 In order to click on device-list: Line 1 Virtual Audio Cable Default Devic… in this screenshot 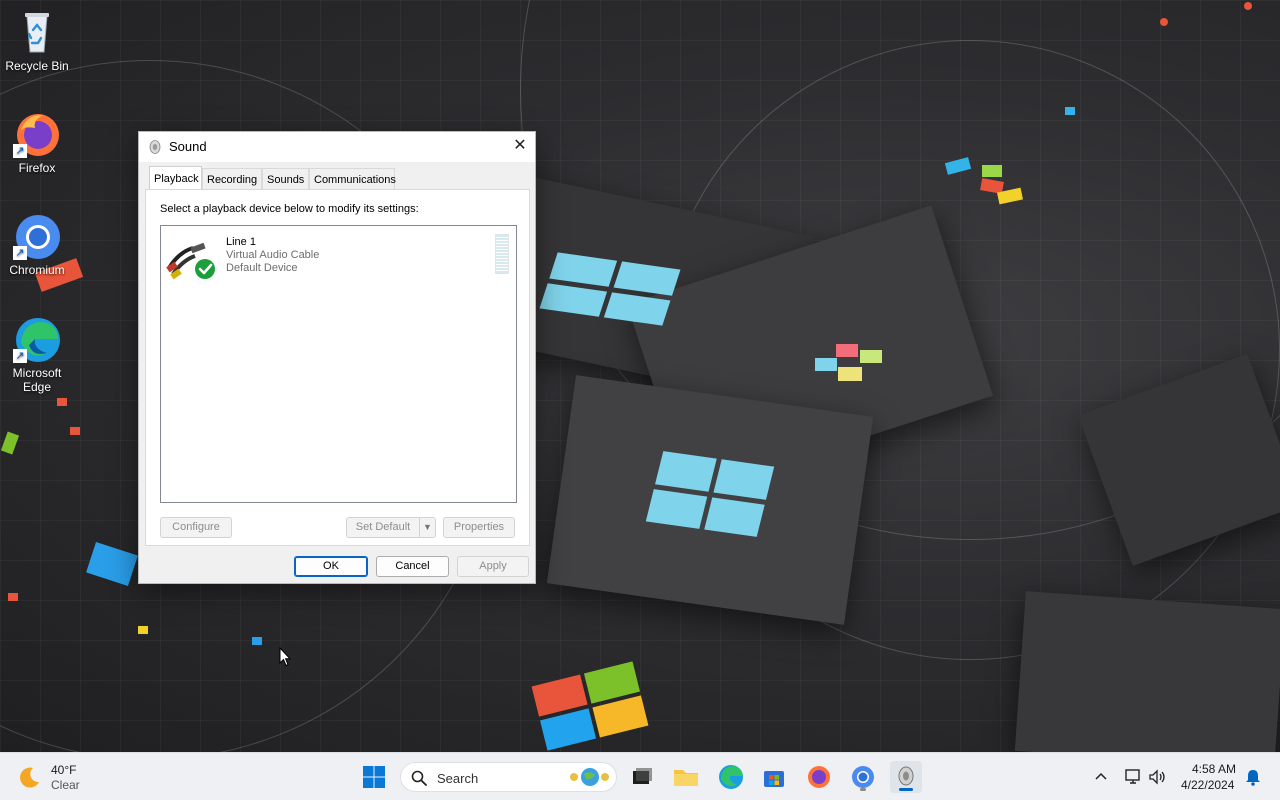, I will do `click(338, 364)`.